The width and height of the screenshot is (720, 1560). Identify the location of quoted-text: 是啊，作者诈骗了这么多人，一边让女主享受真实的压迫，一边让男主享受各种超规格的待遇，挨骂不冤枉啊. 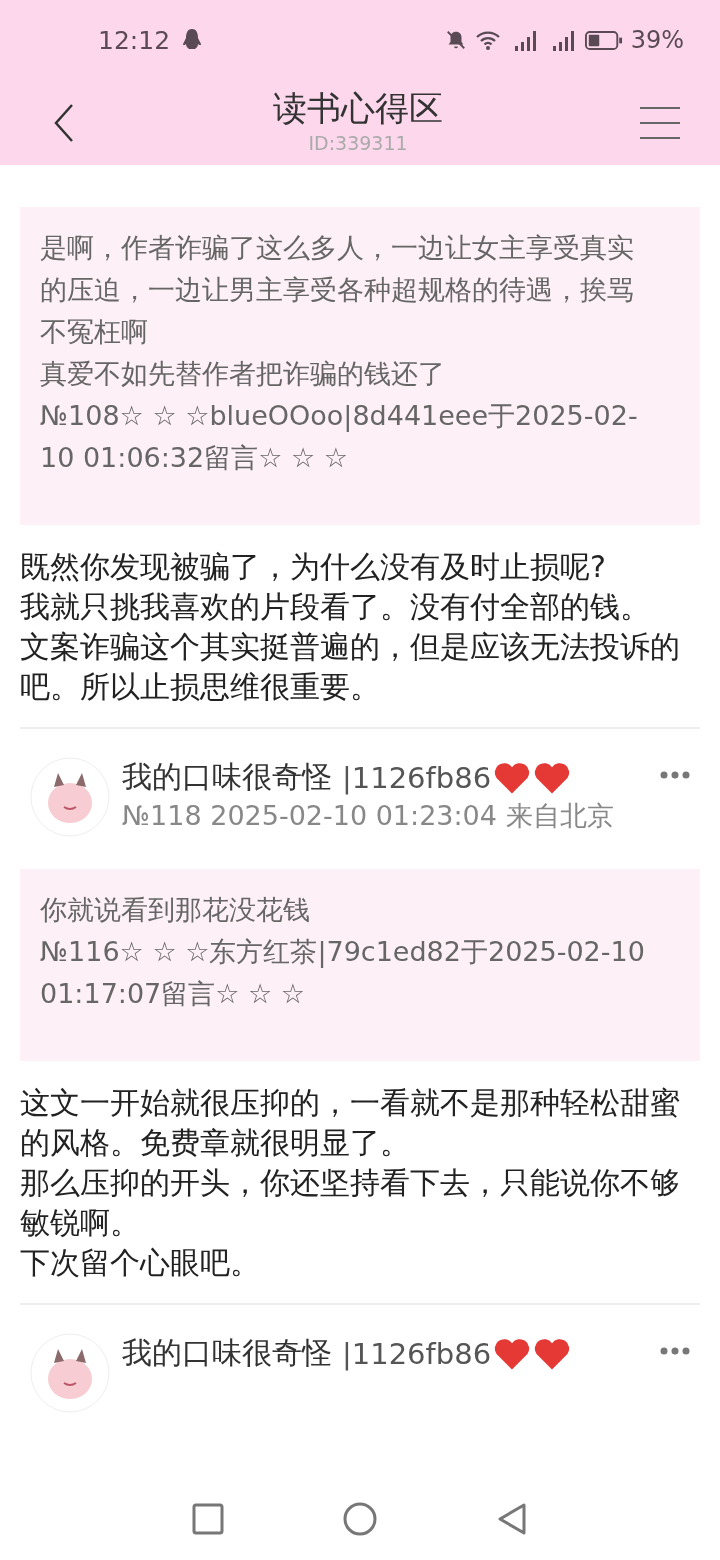
(337, 290).